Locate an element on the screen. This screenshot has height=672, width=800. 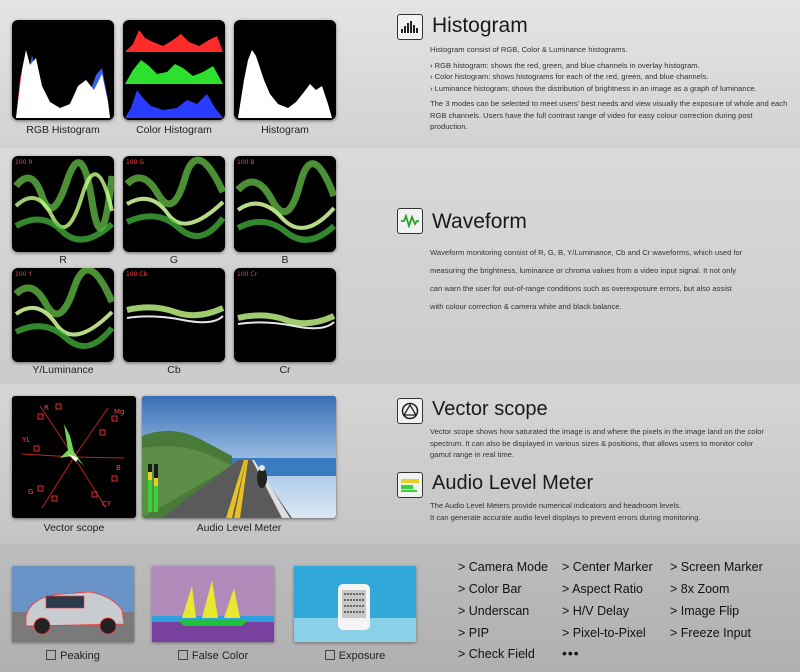
feature-pip: > PIP is located at coordinates (473, 633).